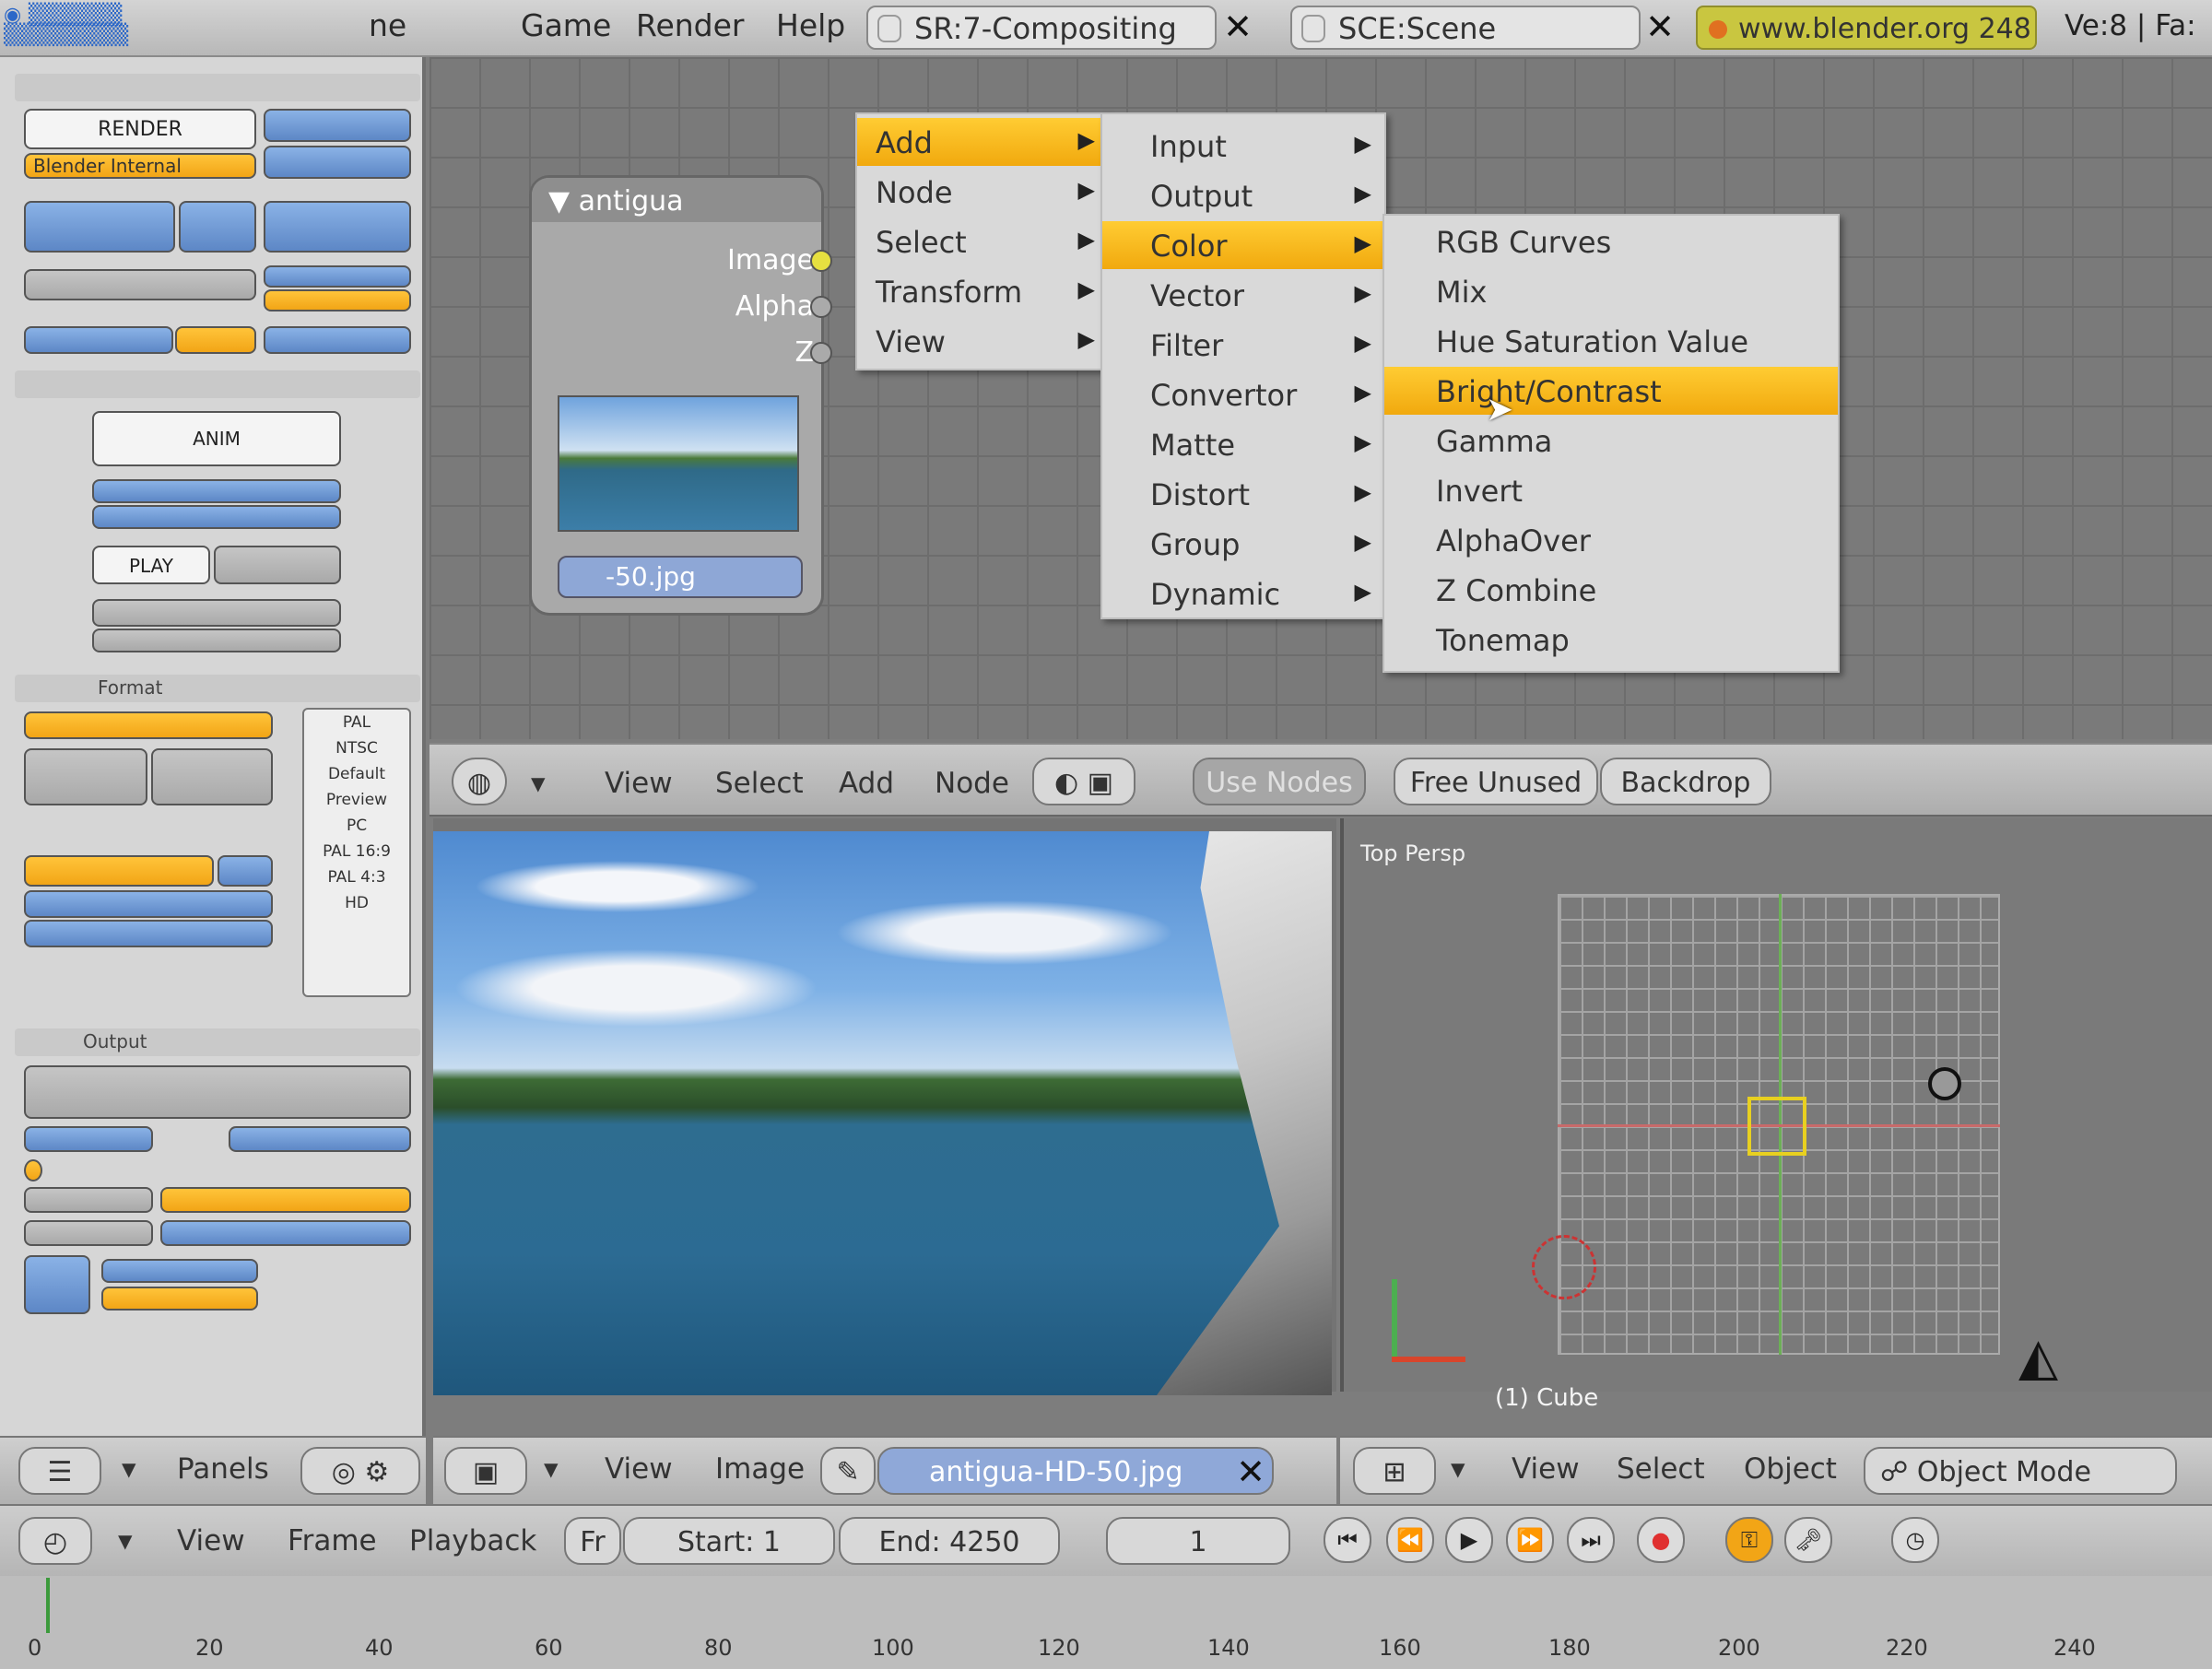 Image resolution: width=2212 pixels, height=1669 pixels. What do you see at coordinates (356, 722) in the screenshot?
I see `preset-pal: PAL` at bounding box center [356, 722].